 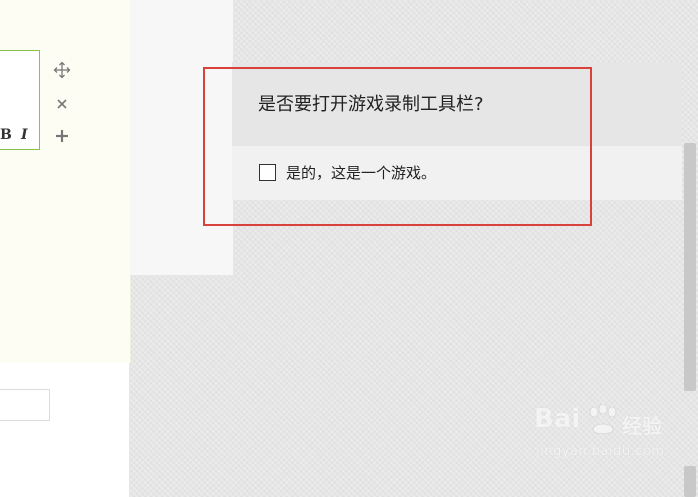 I want to click on scrollbar-thumb-lower, so click(x=690, y=481).